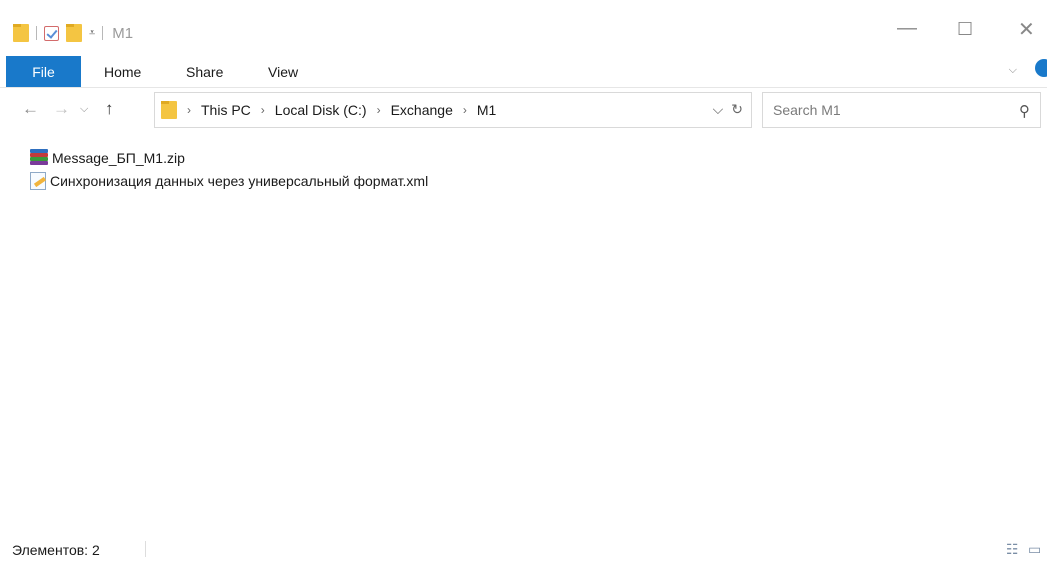  I want to click on large-icons-view-icon: ▭, so click(1034, 549).